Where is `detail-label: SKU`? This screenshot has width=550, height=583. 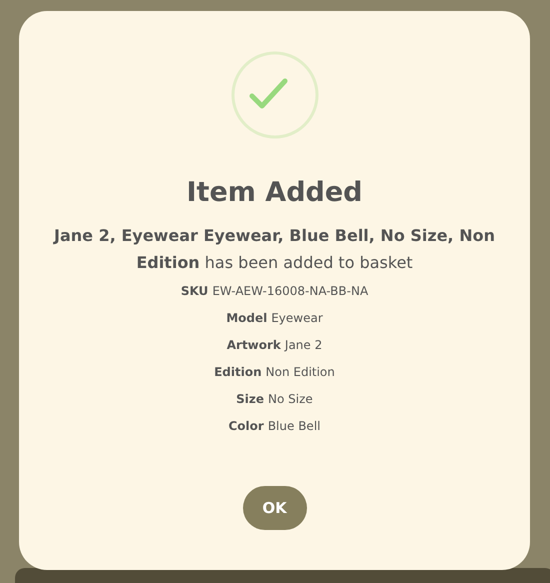 detail-label: SKU is located at coordinates (194, 291).